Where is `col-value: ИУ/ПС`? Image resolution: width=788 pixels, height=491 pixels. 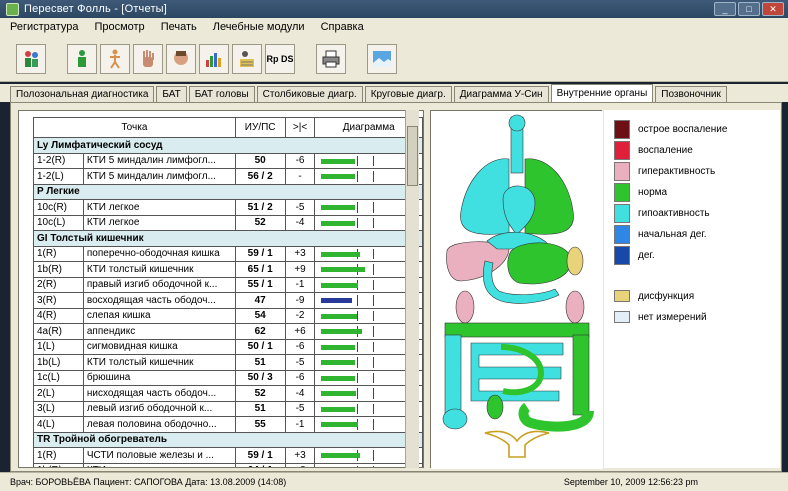 col-value: ИУ/ПС is located at coordinates (260, 127).